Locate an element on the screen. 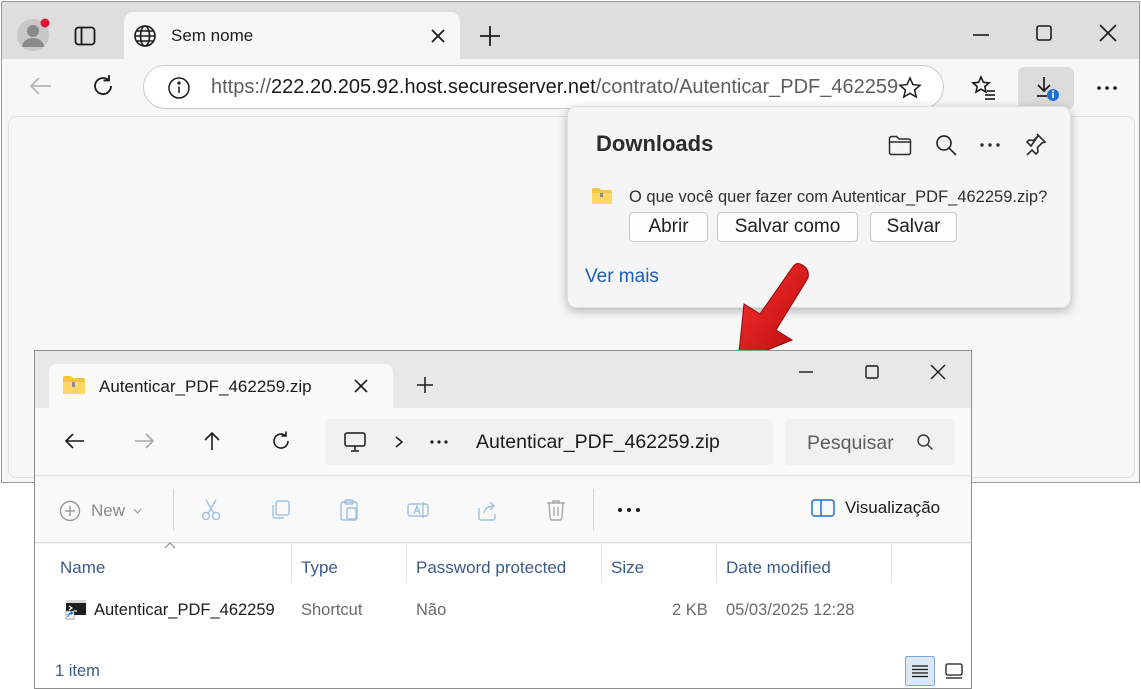  command-bar: New Visualização is located at coordinates (503, 510).